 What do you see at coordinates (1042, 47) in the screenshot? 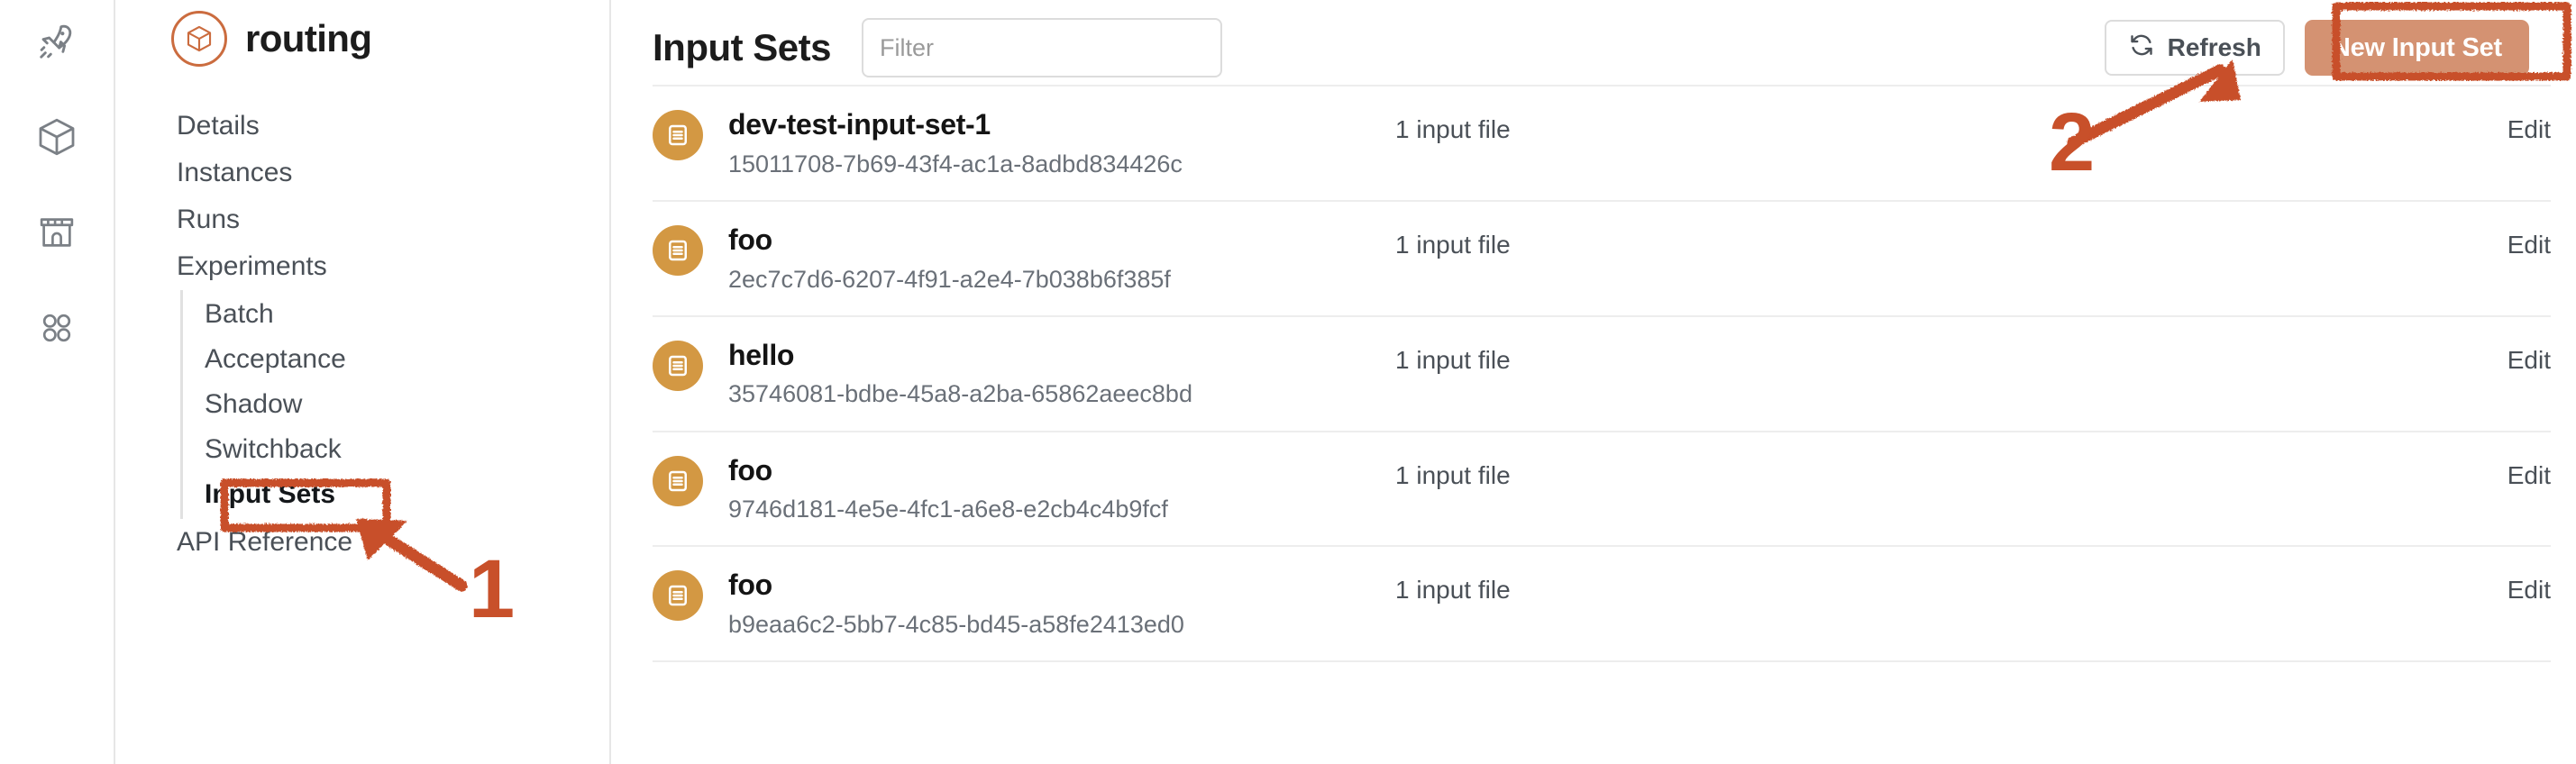
I see `filter-input` at bounding box center [1042, 47].